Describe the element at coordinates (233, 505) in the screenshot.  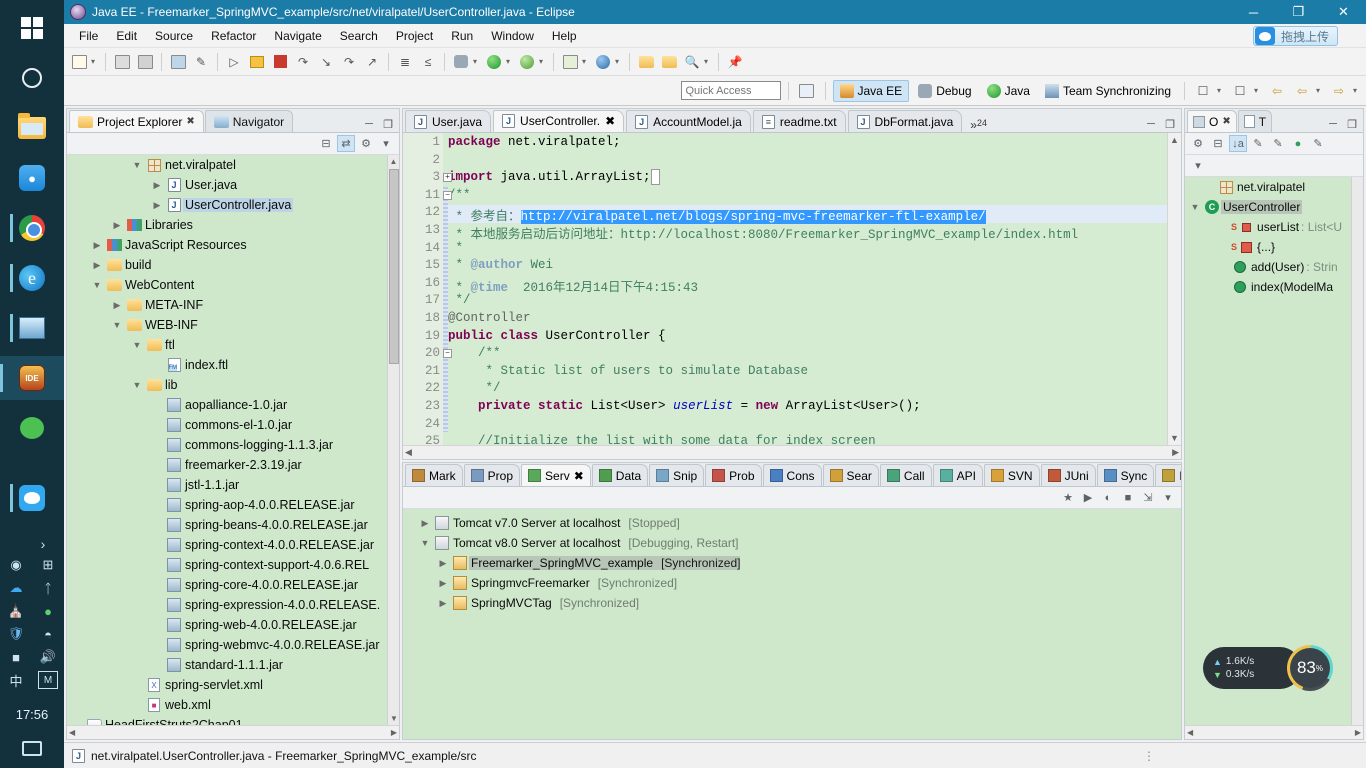
I see `tree-item: spring-aop-4.0.0.RELEASE.jar` at that location.